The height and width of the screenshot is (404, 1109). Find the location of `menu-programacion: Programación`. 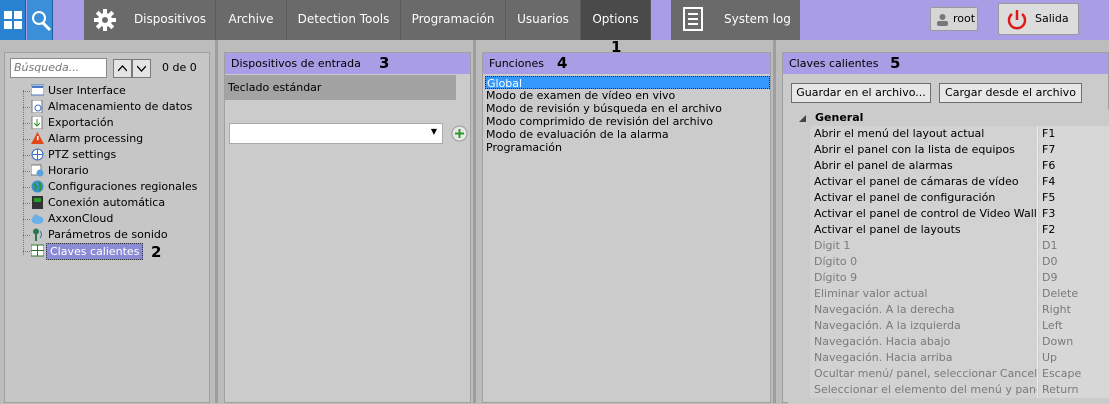

menu-programacion: Programación is located at coordinates (453, 20).